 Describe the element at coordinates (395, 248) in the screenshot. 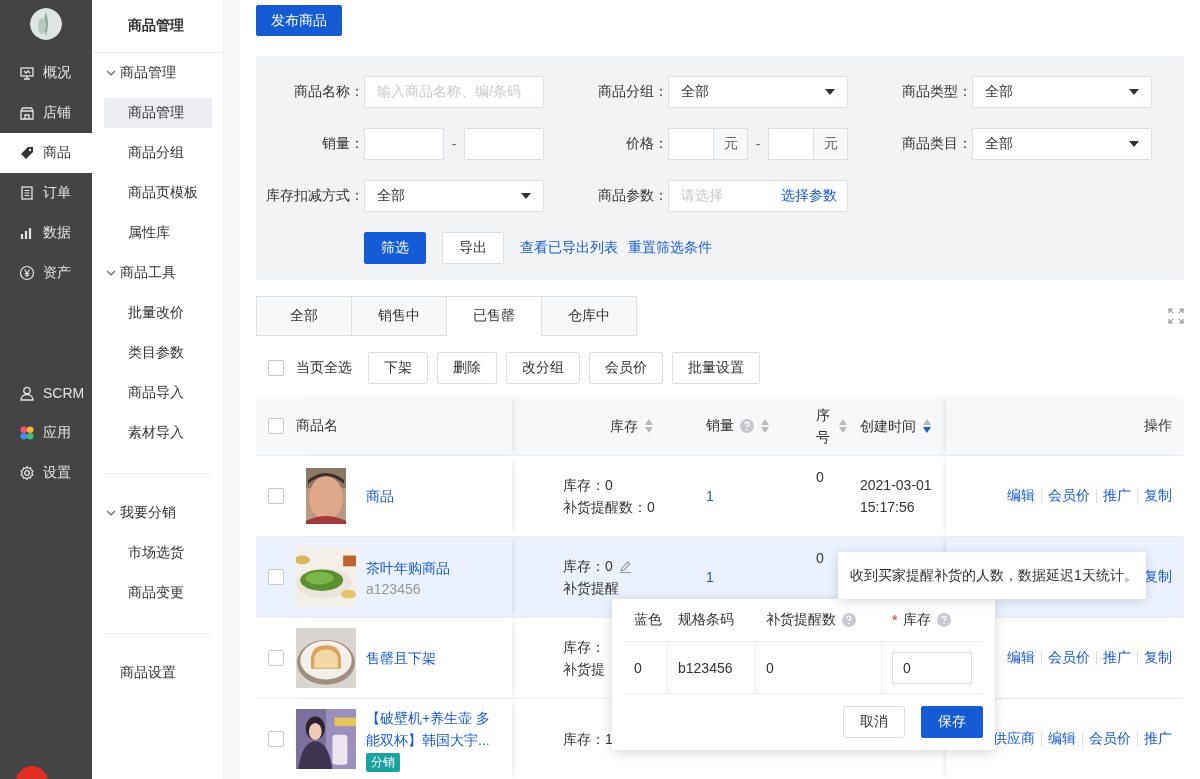

I see `filter-button: 筛选` at that location.